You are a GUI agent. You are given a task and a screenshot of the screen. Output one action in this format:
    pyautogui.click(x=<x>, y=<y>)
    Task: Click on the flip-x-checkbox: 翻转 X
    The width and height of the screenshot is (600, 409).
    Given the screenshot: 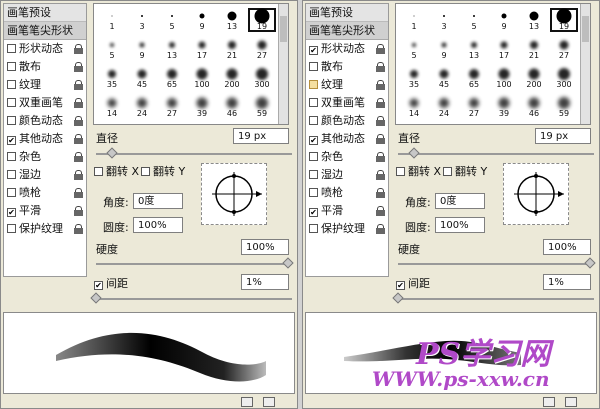 What is the action you would take?
    pyautogui.click(x=116, y=171)
    